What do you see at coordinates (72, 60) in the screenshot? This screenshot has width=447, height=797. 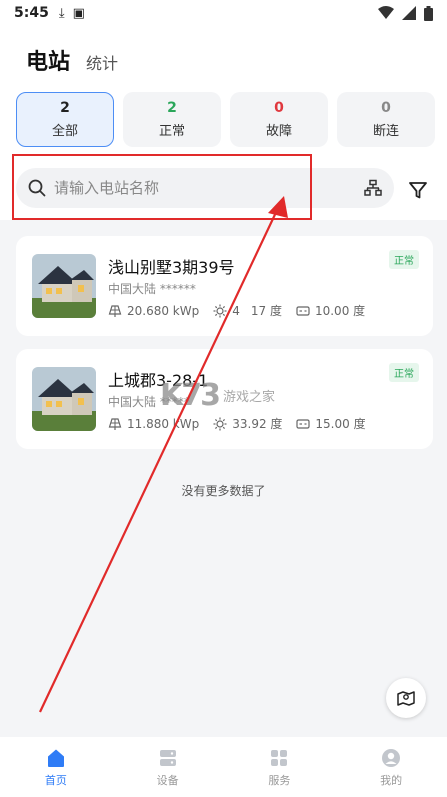 I see `top-tabs: 电站 统计` at bounding box center [72, 60].